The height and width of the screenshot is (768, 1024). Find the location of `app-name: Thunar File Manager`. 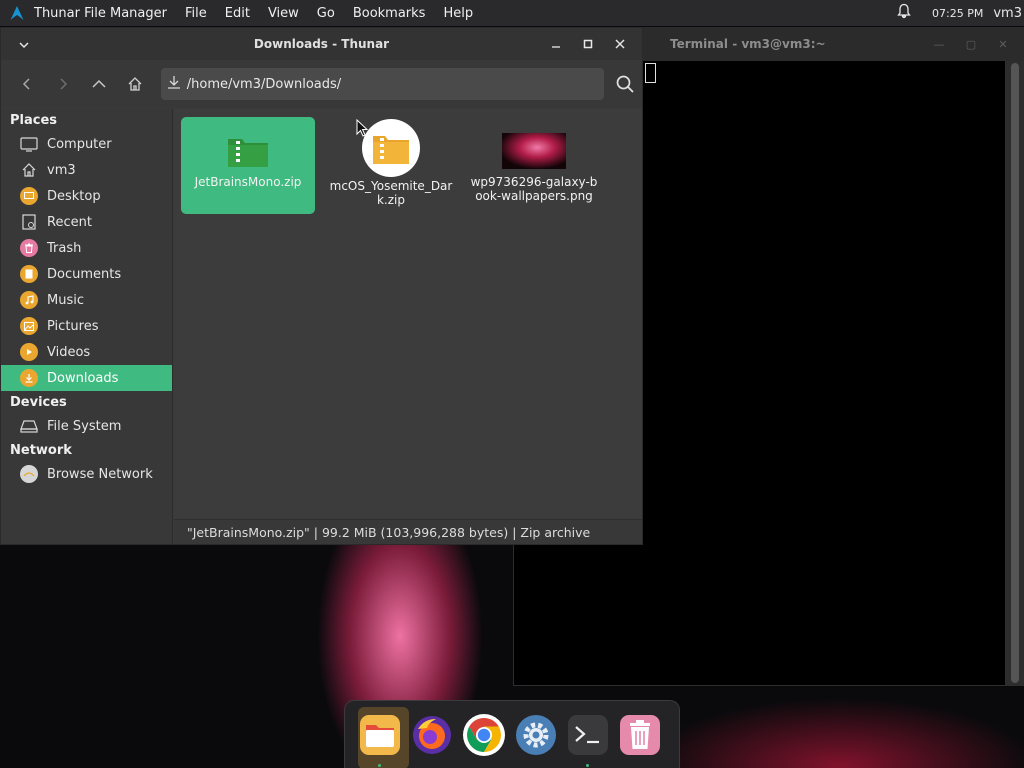

app-name: Thunar File Manager is located at coordinates (100, 13).